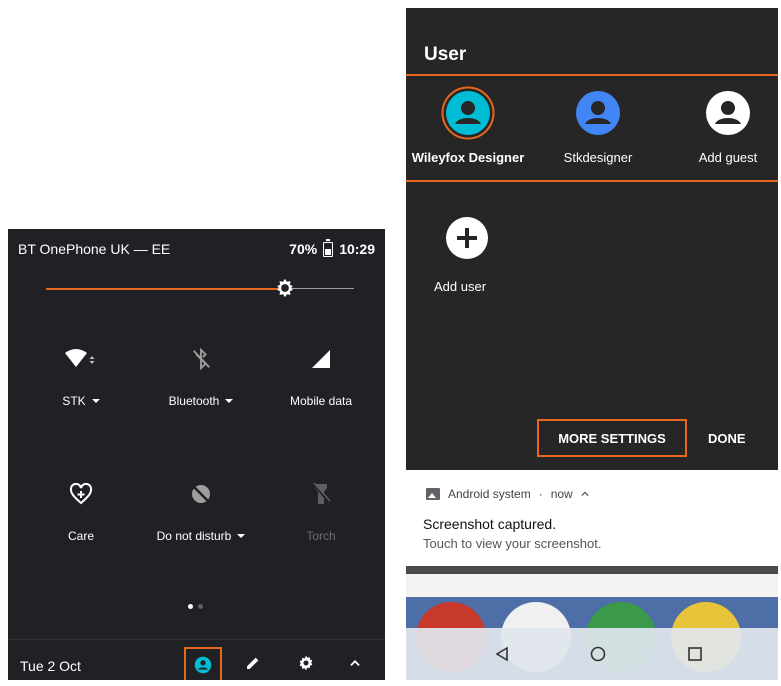 The width and height of the screenshot is (781, 686). Describe the element at coordinates (80, 536) in the screenshot. I see `tile-care-label: Care` at that location.